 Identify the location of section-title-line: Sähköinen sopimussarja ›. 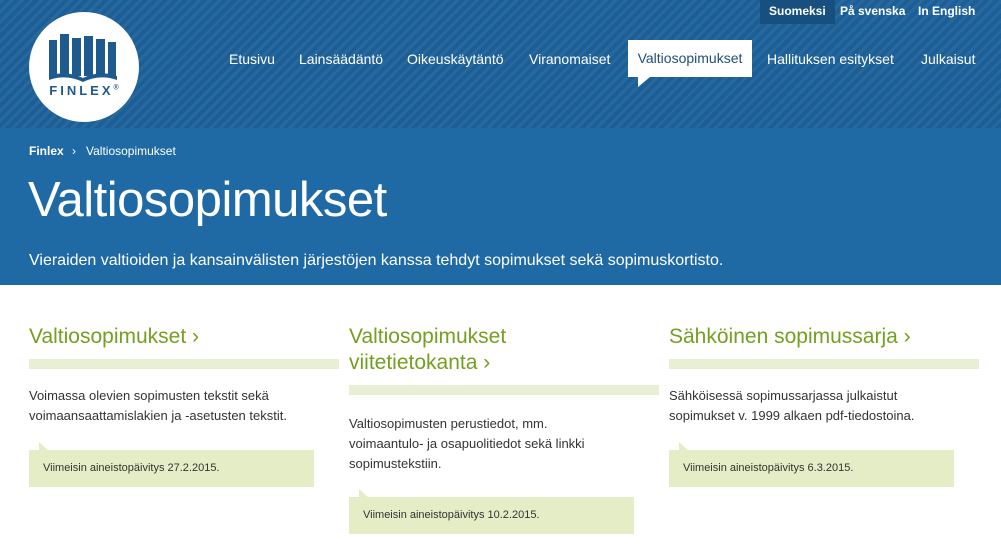
(790, 336).